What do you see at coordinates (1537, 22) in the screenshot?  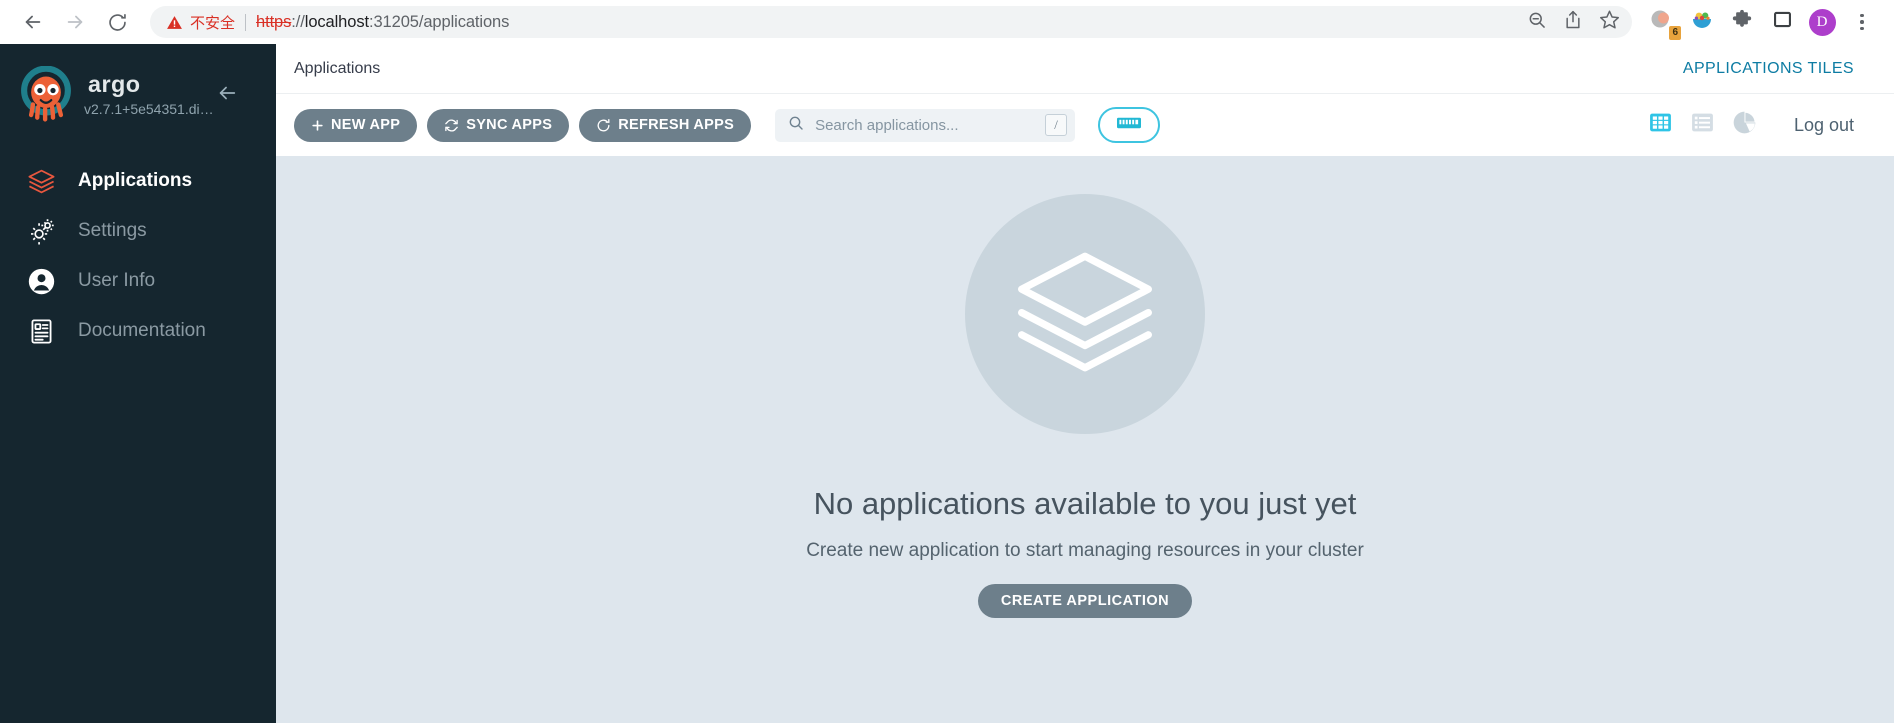 I see `zoom-out-icon` at bounding box center [1537, 22].